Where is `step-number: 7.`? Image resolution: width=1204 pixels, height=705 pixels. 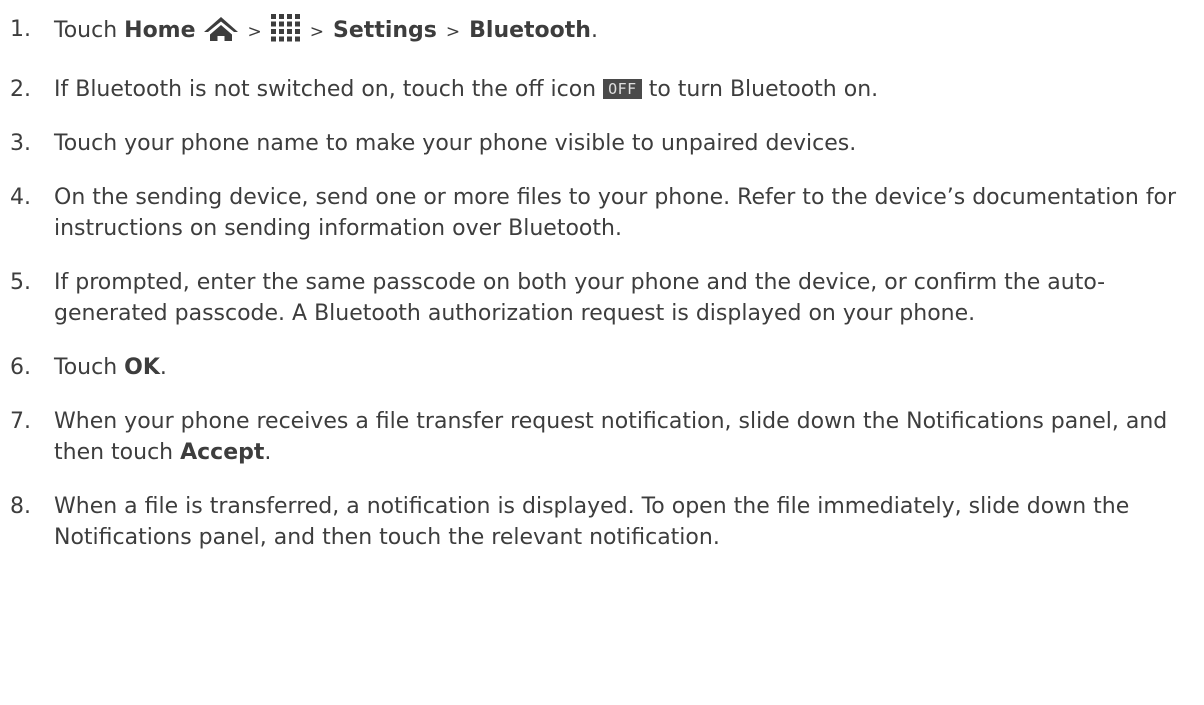
step-number: 7. is located at coordinates (20, 421).